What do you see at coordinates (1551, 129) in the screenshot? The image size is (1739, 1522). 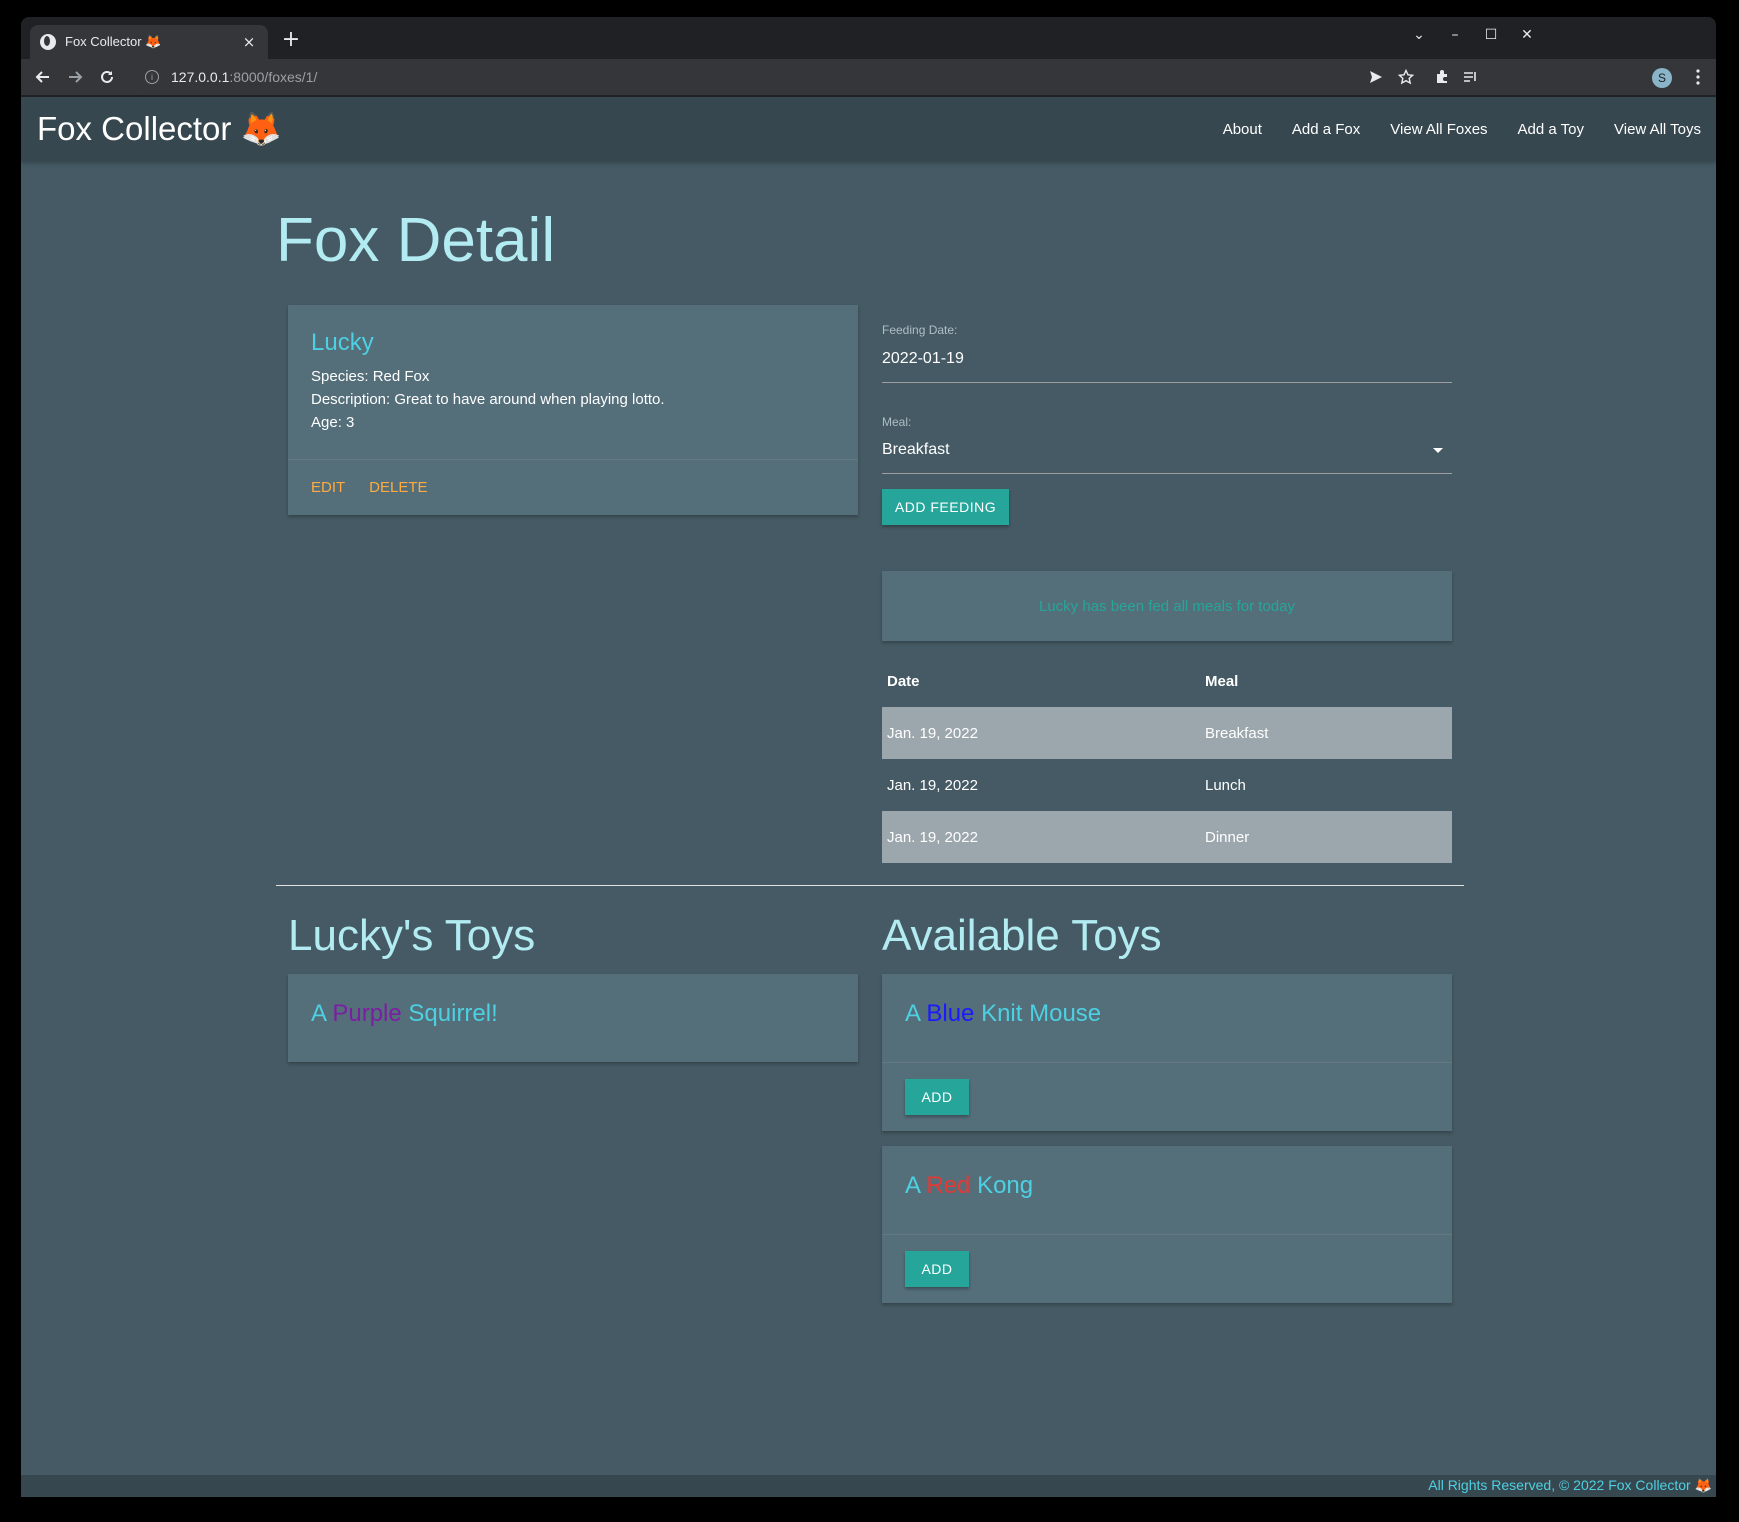 I see `nav-link-add-toy: Add a Toy` at bounding box center [1551, 129].